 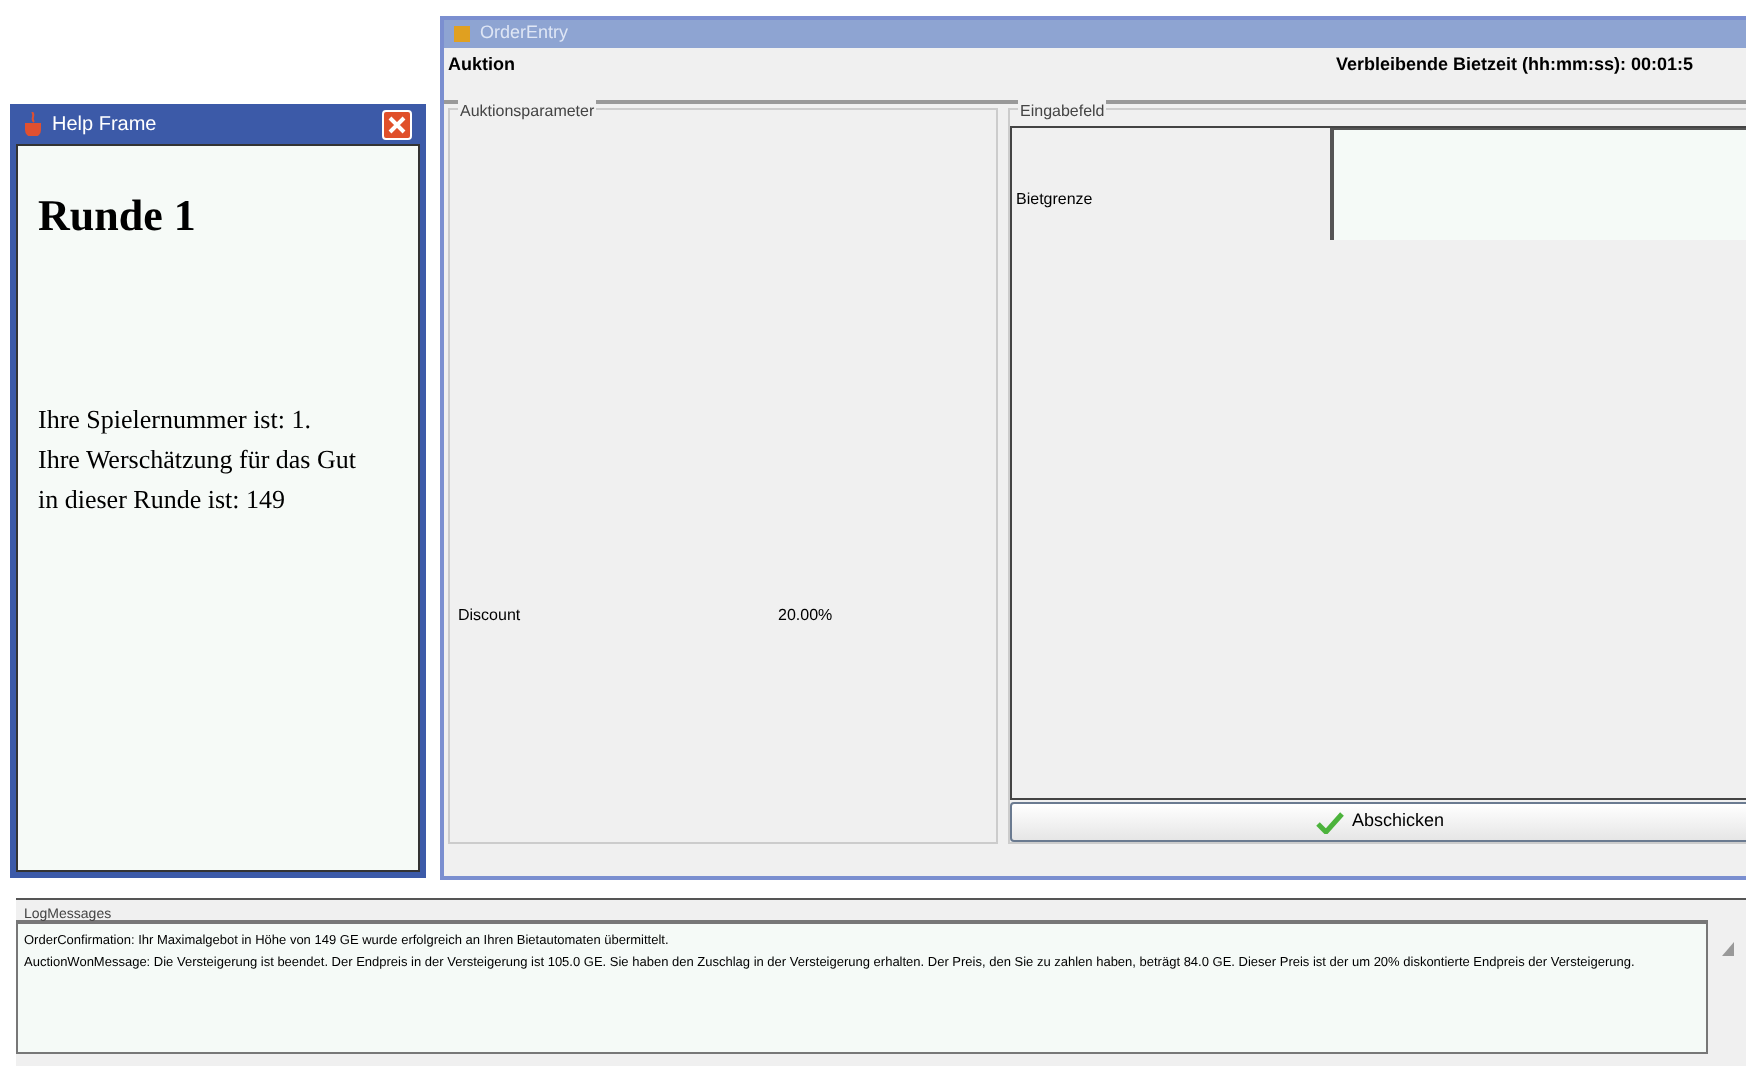 I want to click on cup-icon, so click(x=34, y=124).